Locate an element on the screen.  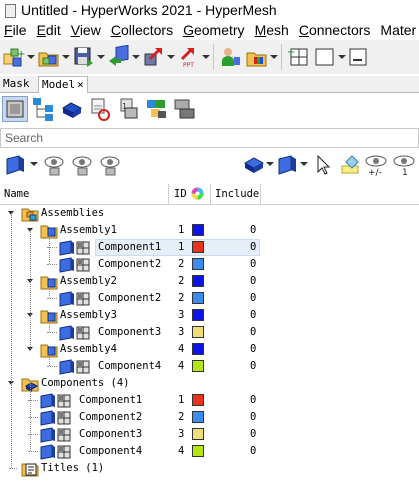
add-panel-icon: + is located at coordinates (299, 57).